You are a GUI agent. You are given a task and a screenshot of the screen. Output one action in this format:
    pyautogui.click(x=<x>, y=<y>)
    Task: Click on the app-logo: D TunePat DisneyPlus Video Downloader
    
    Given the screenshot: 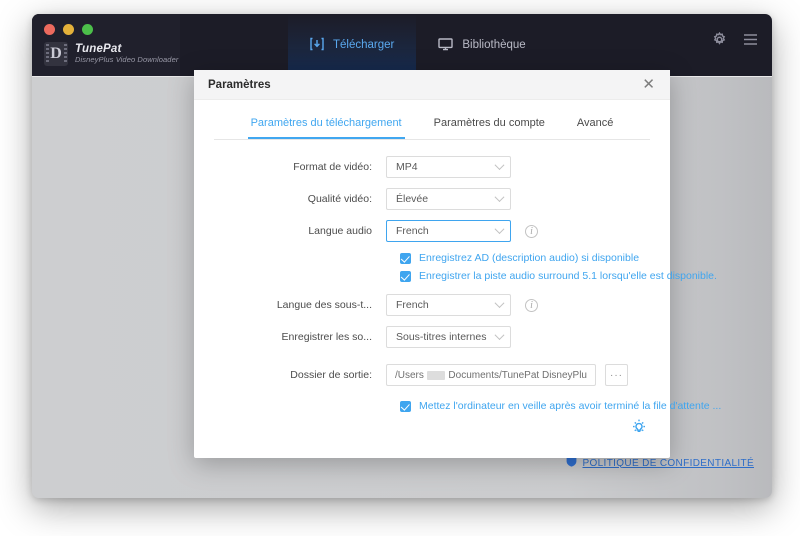 What is the action you would take?
    pyautogui.click(x=111, y=54)
    